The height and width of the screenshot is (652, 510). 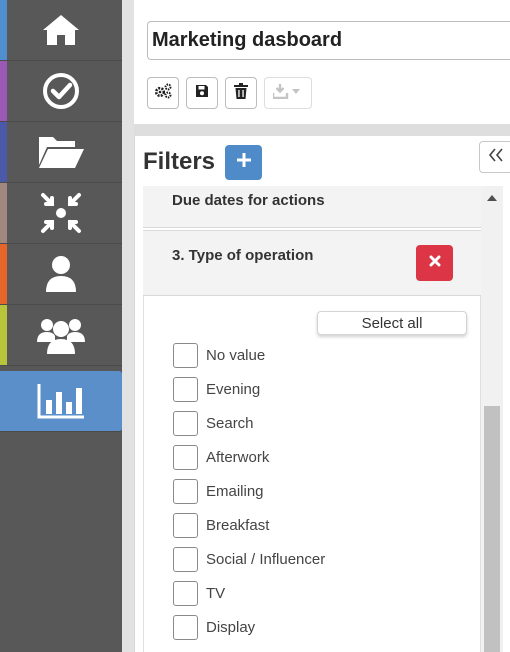 I want to click on filters-scrollbar, so click(x=492, y=419).